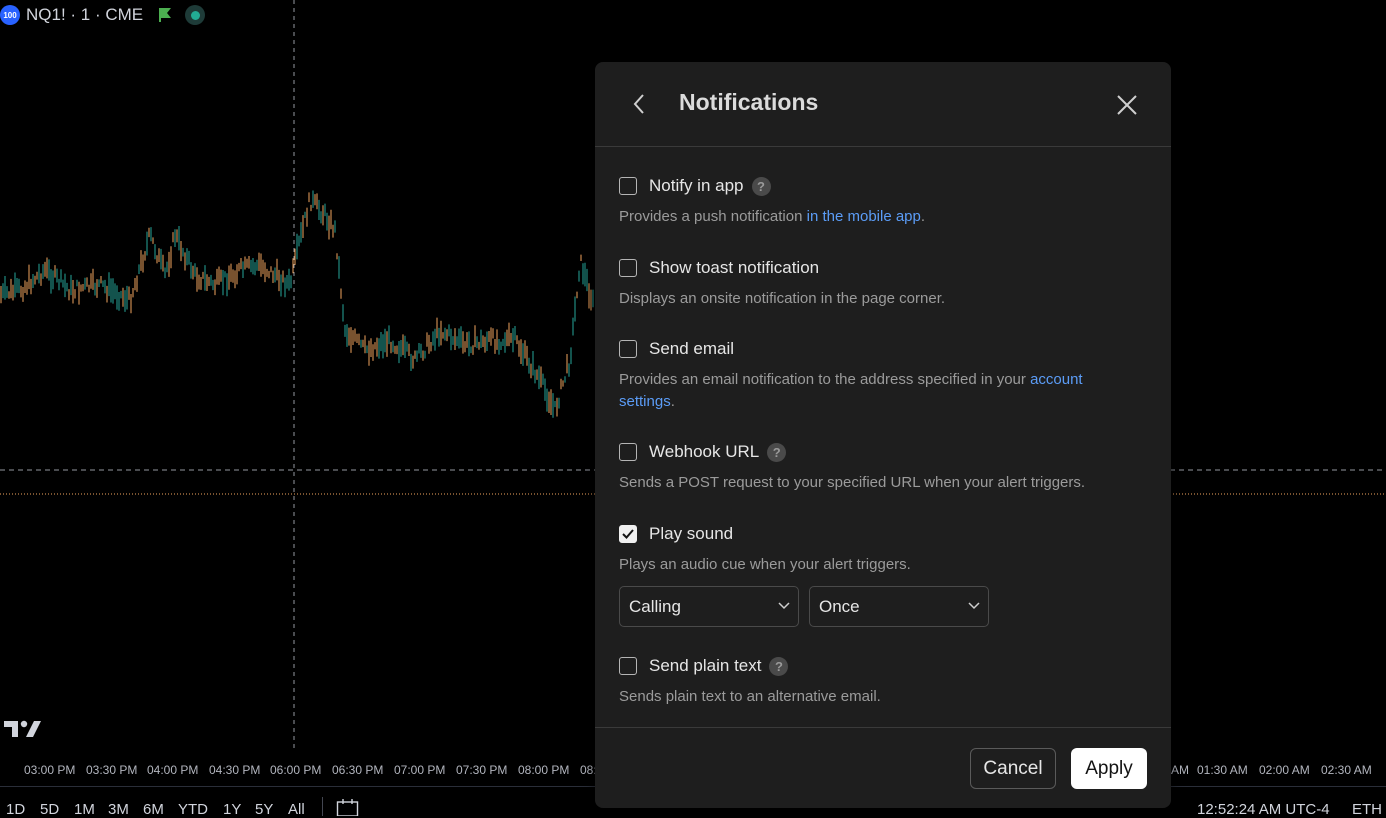 This screenshot has width=1386, height=818. What do you see at coordinates (839, 606) in the screenshot?
I see `repeat-select-value: Once` at bounding box center [839, 606].